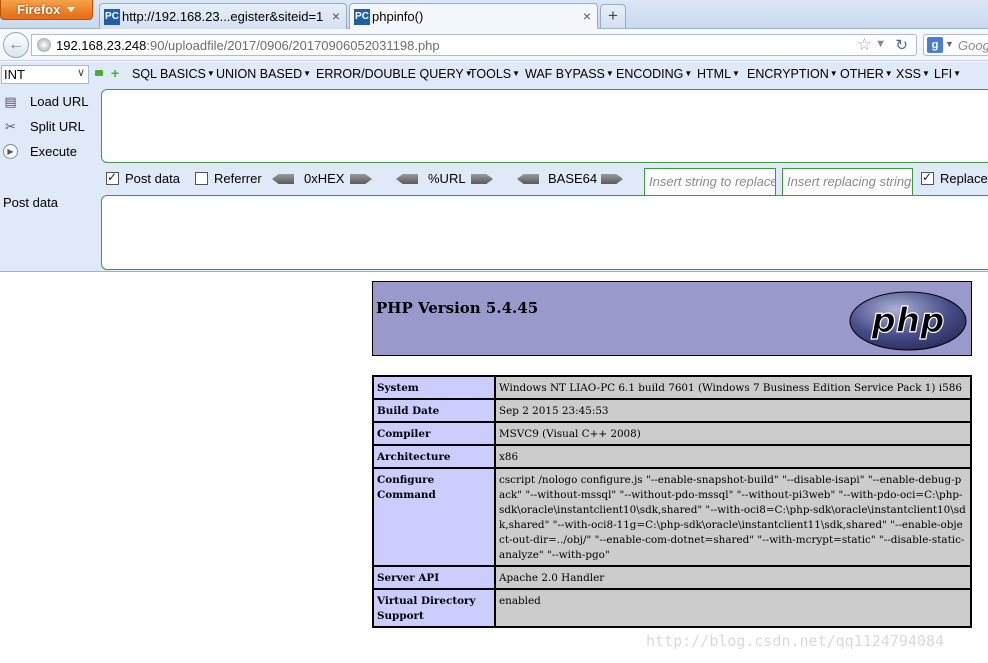 This screenshot has width=988, height=663. What do you see at coordinates (672, 577) in the screenshot?
I see `table-row: Server API Apache 2.0 Handler` at bounding box center [672, 577].